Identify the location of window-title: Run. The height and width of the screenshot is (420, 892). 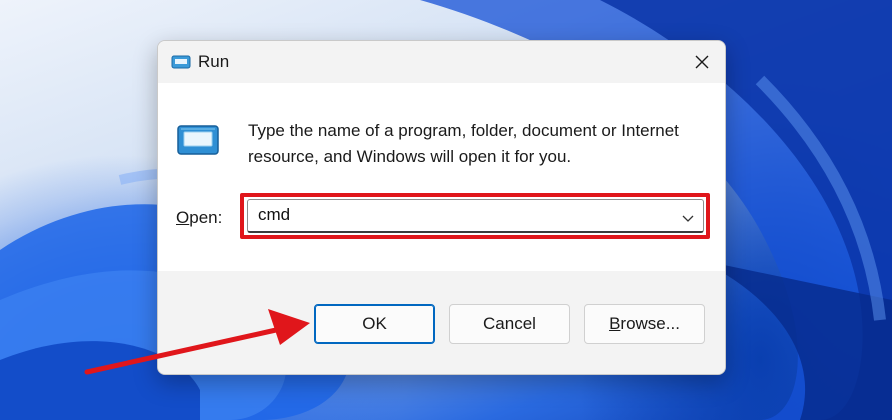
(214, 61).